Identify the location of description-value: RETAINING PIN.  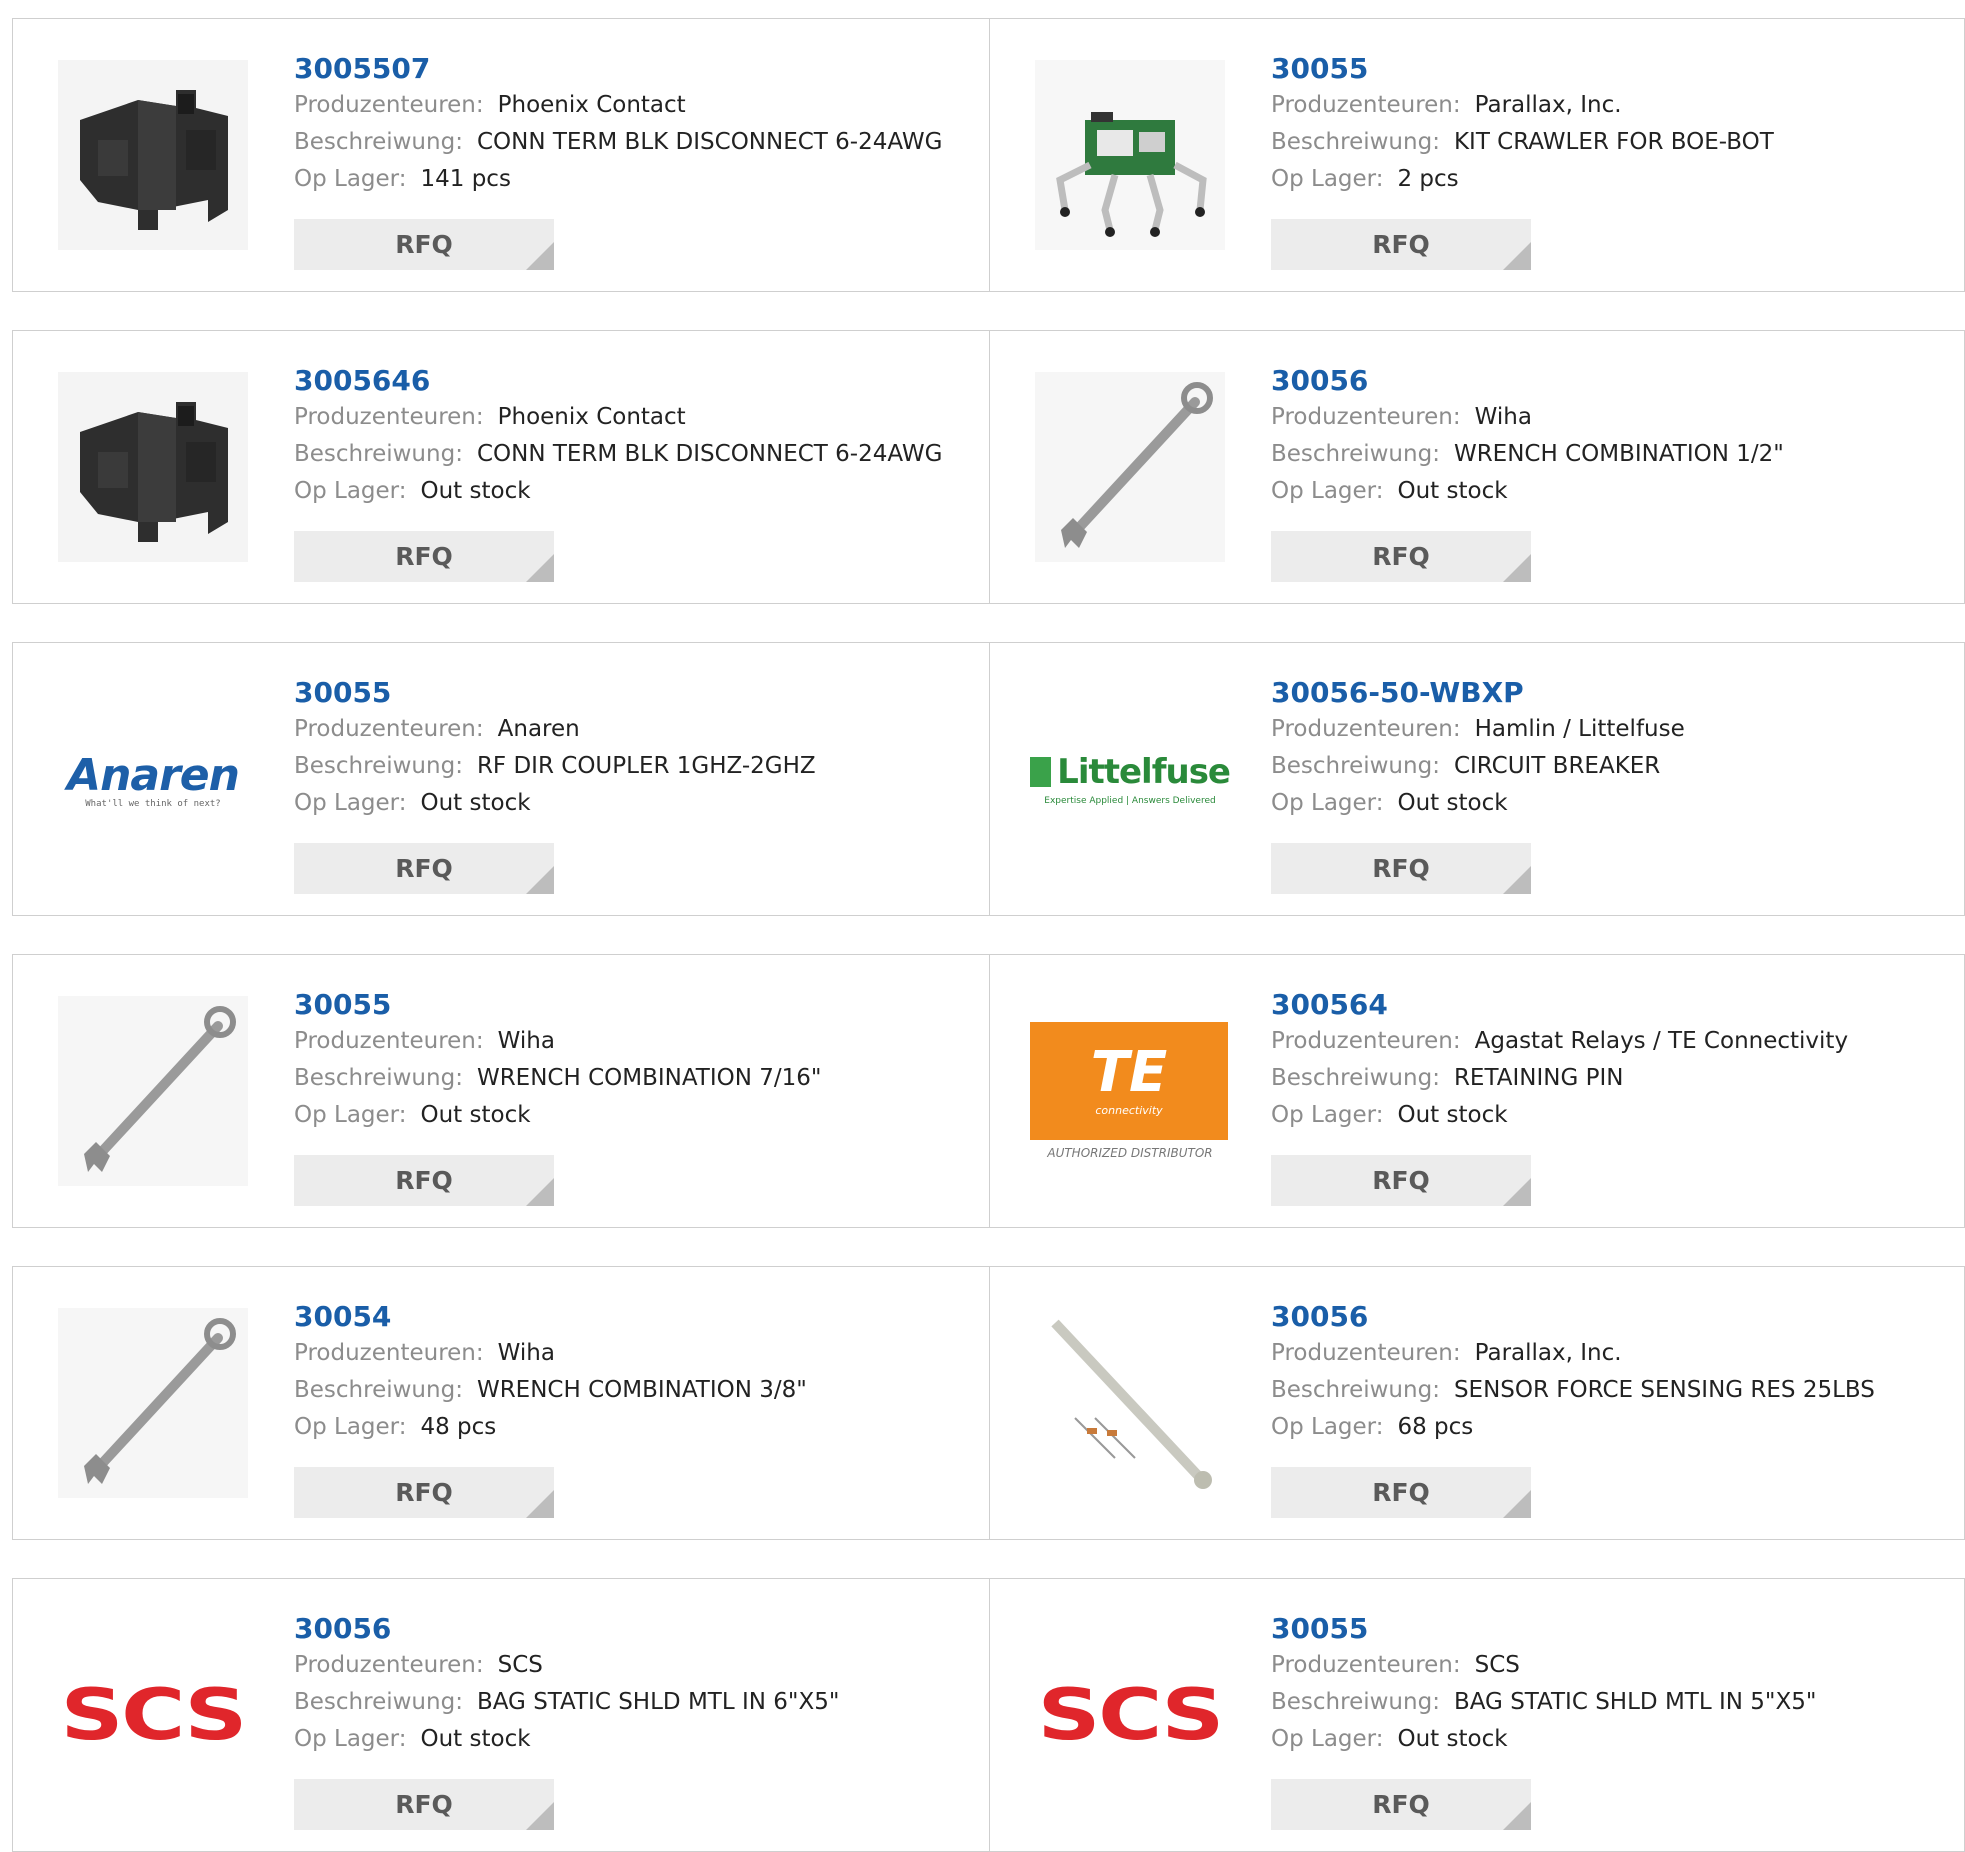
(1538, 1078).